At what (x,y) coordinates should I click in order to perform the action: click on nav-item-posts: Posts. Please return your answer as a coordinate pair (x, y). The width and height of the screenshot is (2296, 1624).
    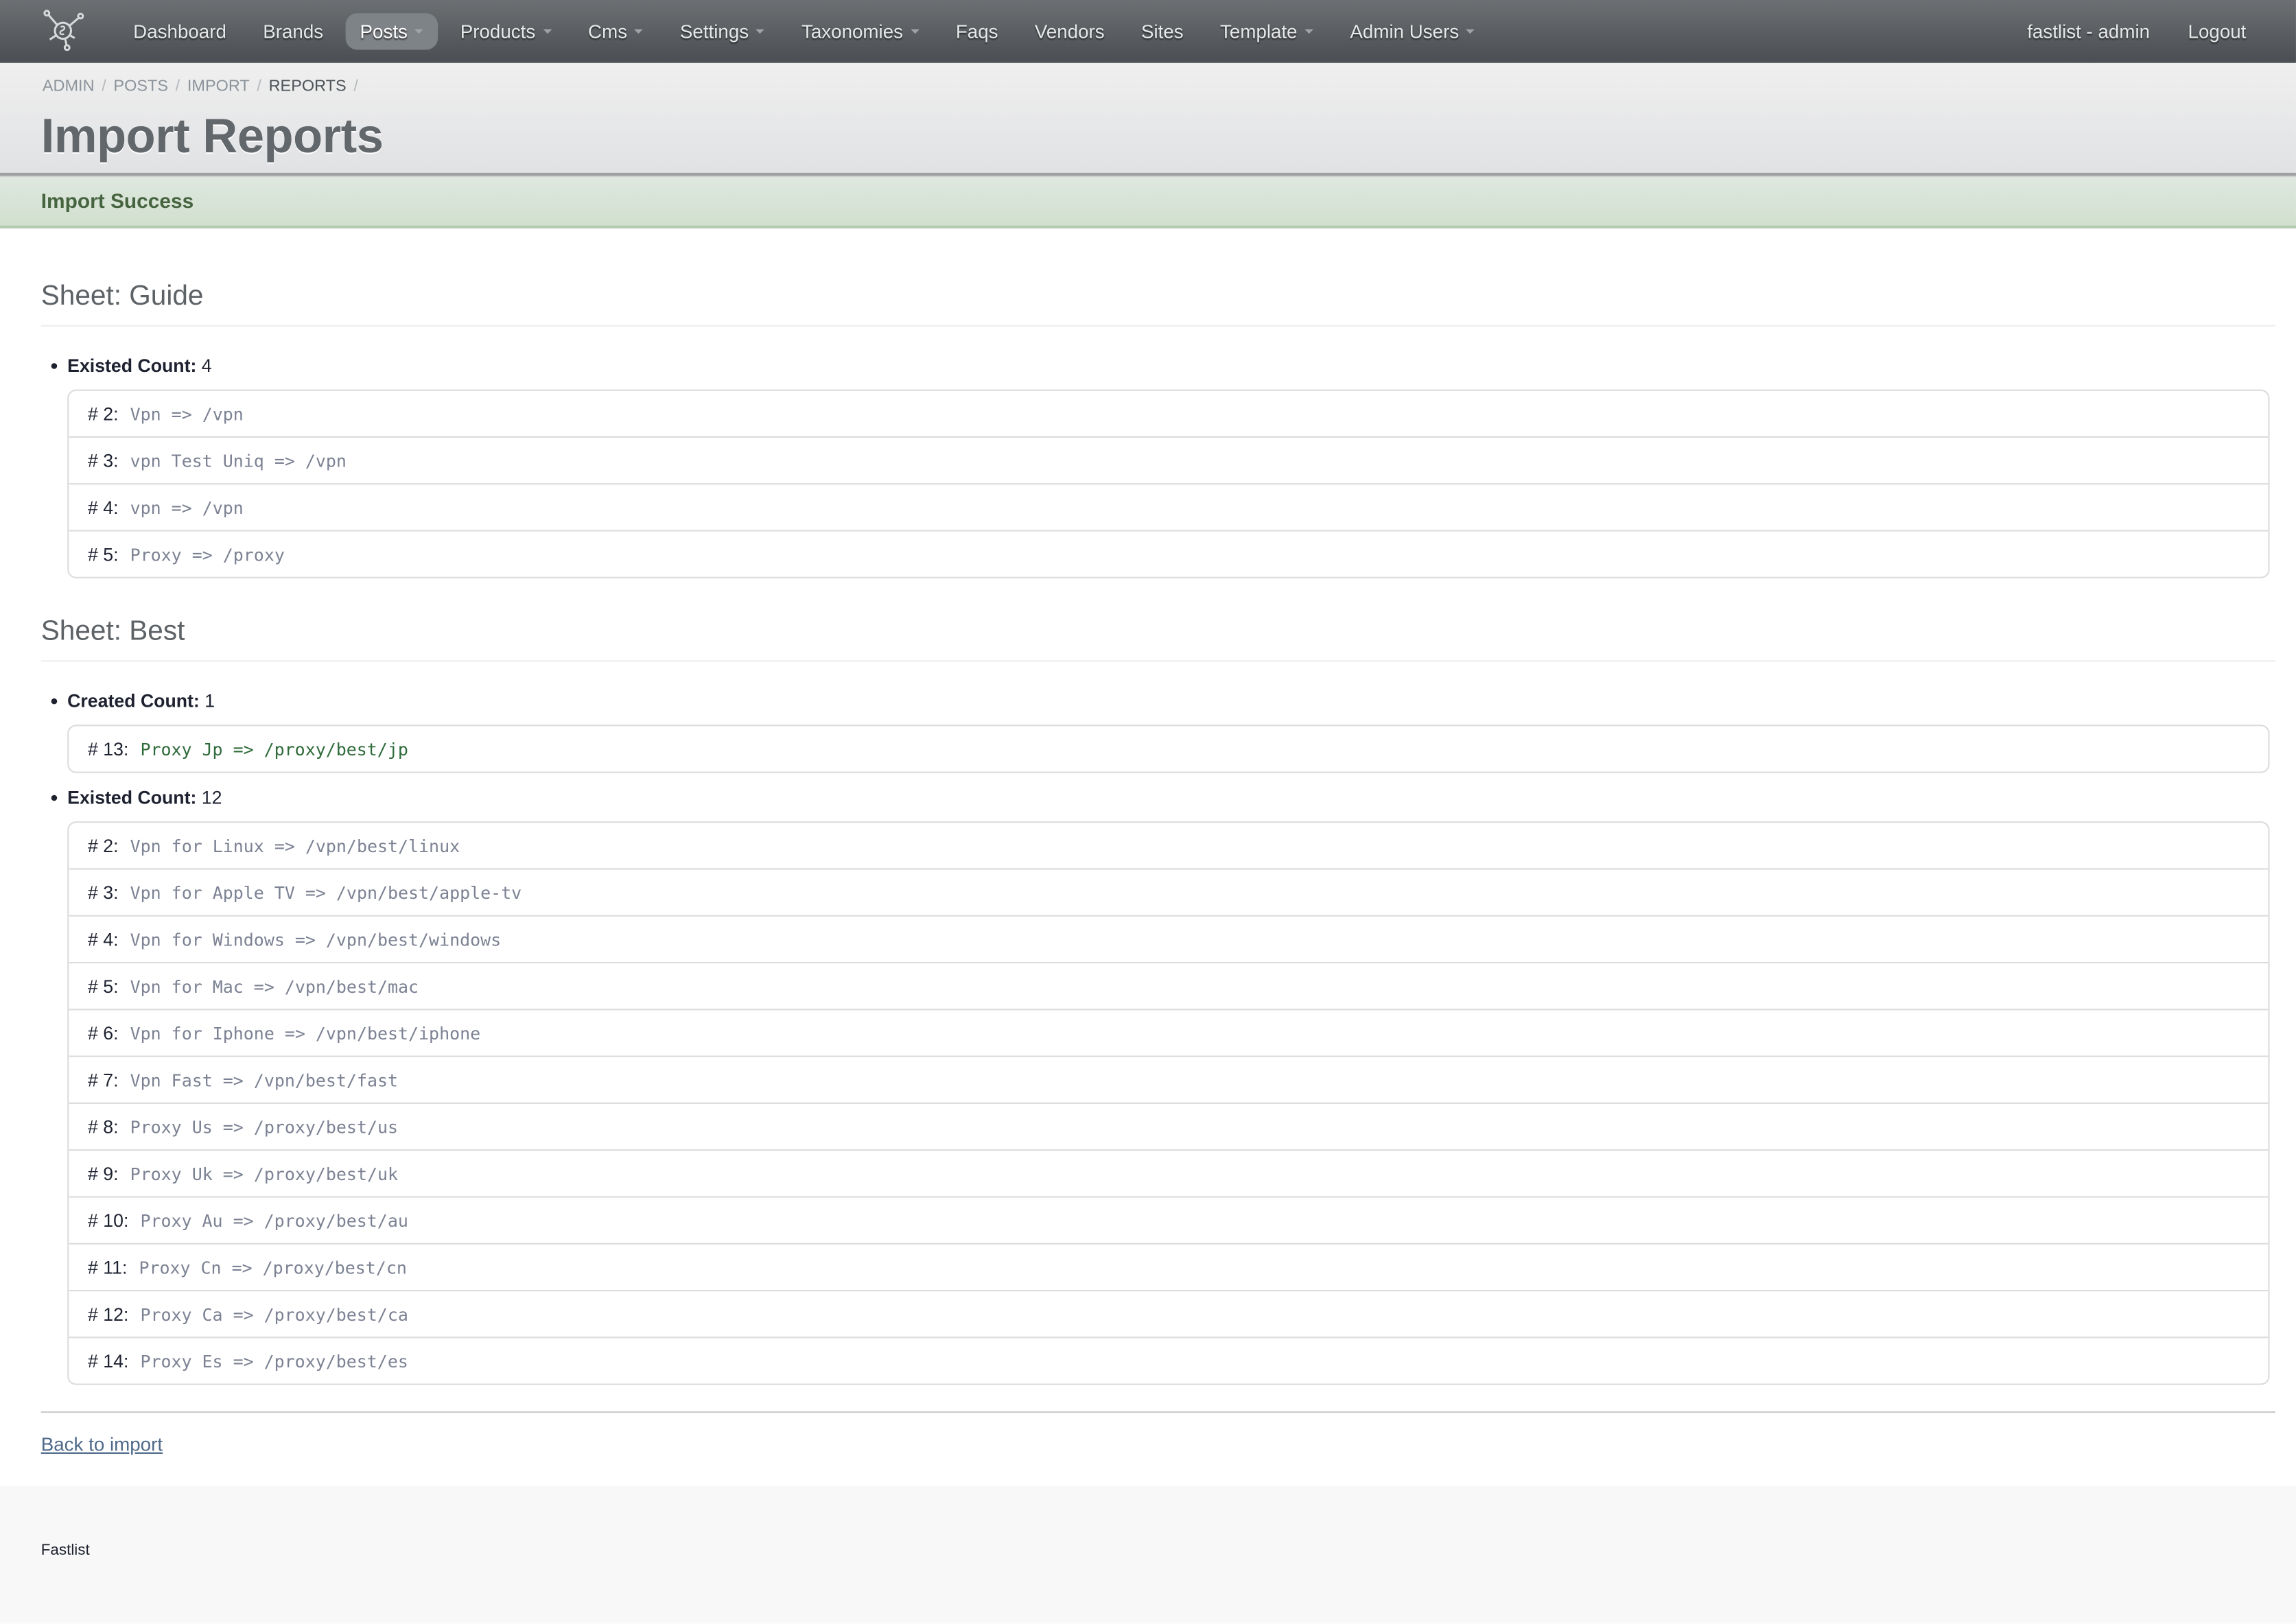
    Looking at the image, I should click on (391, 30).